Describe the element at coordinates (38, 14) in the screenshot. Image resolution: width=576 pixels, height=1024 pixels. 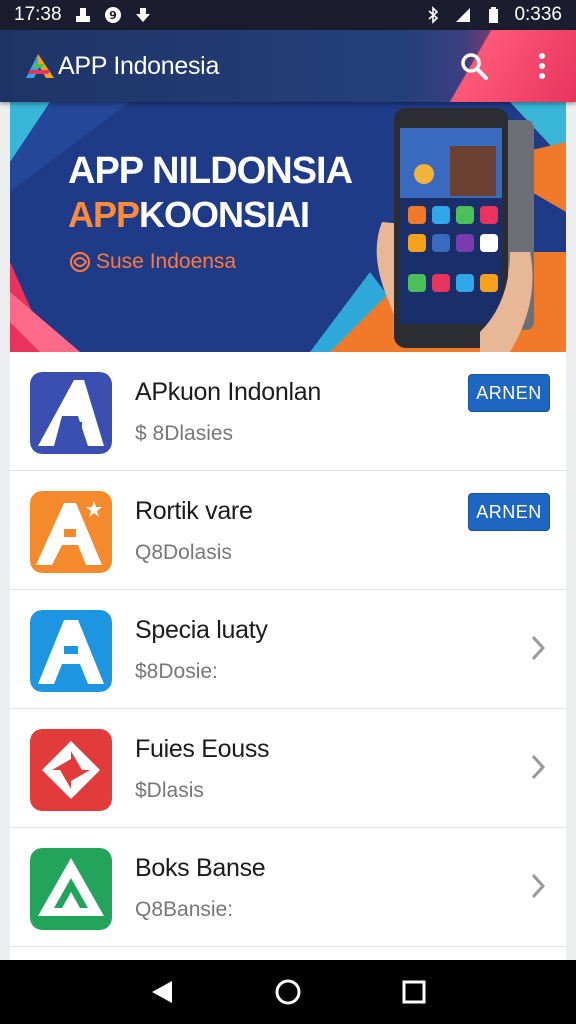
I see `clock: 17:38` at that location.